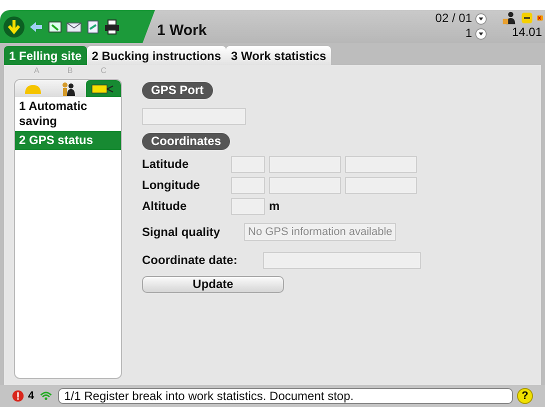  Describe the element at coordinates (279, 55) in the screenshot. I see `tab: 3 Work statistics` at that location.